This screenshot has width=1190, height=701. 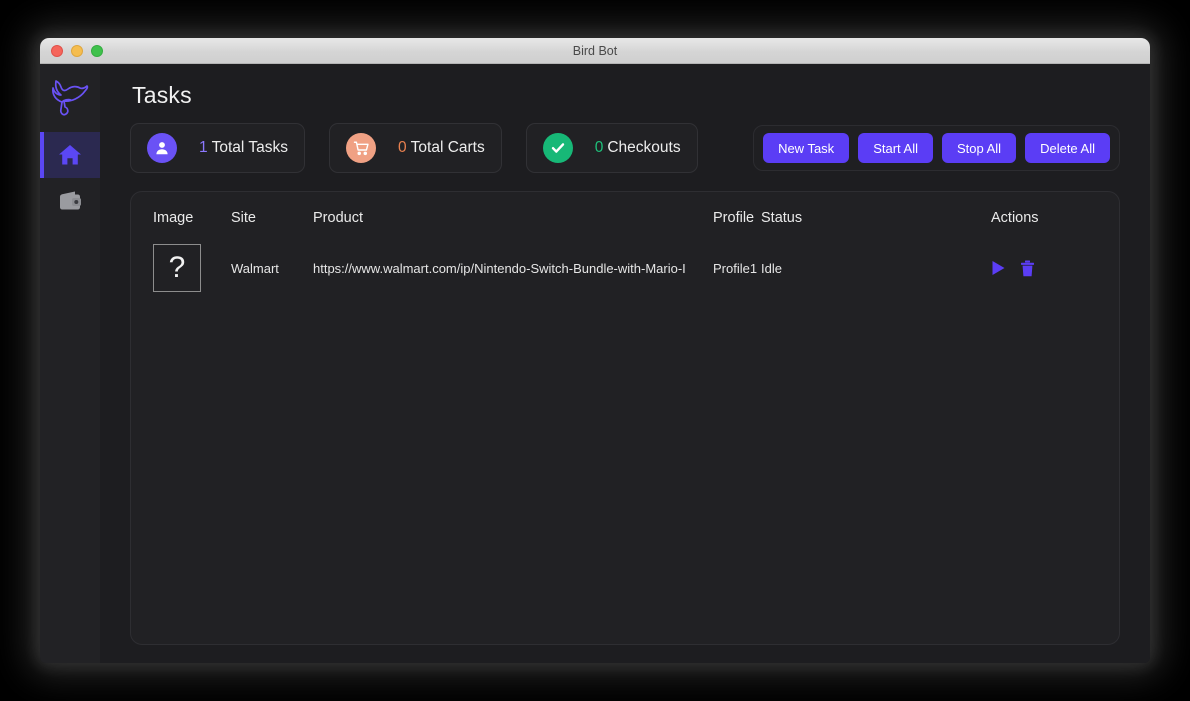 What do you see at coordinates (734, 218) in the screenshot?
I see `column-header-profile: Profile` at bounding box center [734, 218].